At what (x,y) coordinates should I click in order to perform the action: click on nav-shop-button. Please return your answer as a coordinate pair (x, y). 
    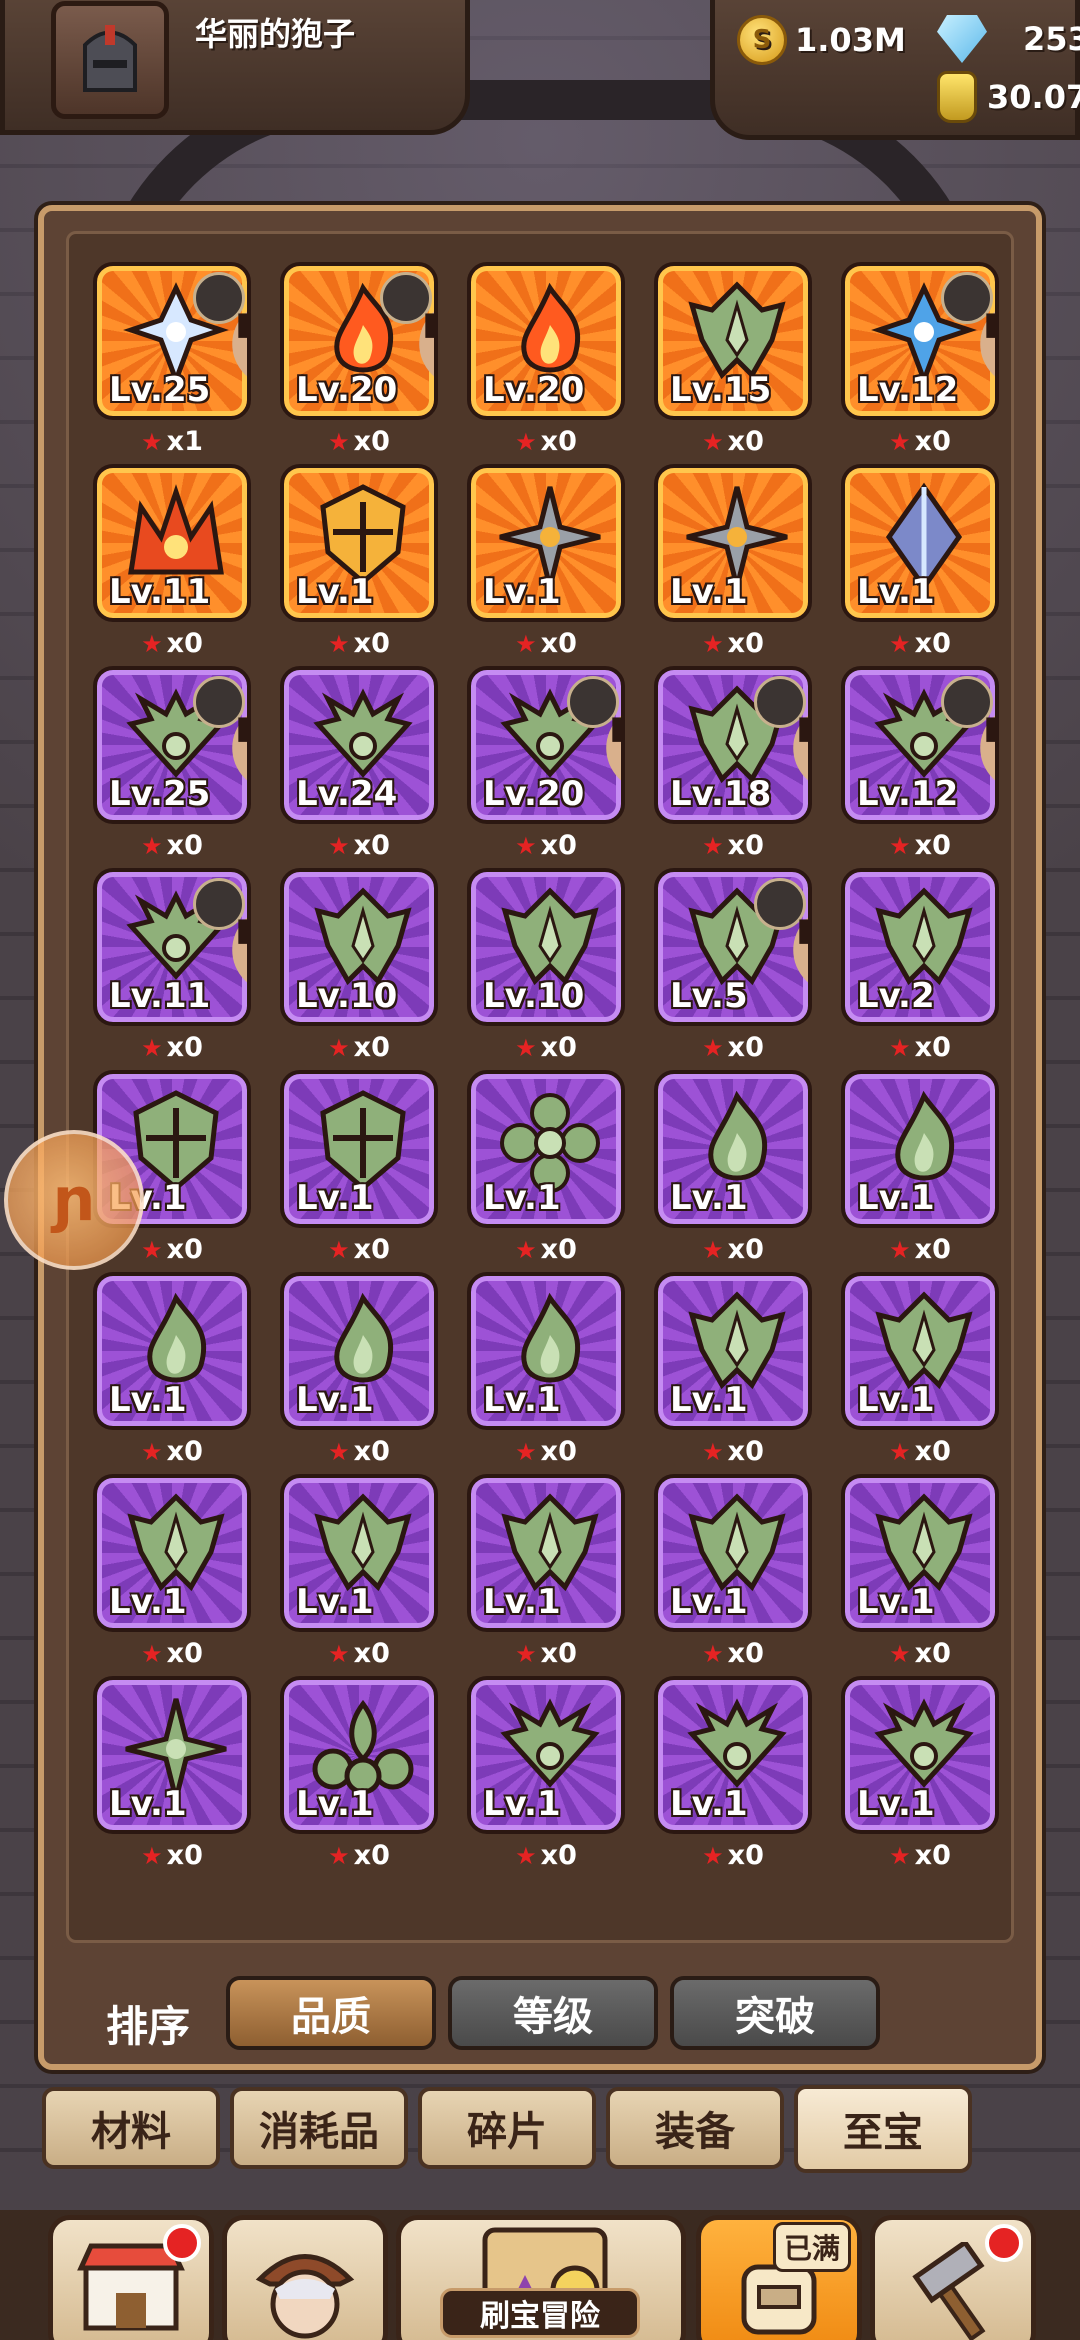
    Looking at the image, I should click on (131, 2277).